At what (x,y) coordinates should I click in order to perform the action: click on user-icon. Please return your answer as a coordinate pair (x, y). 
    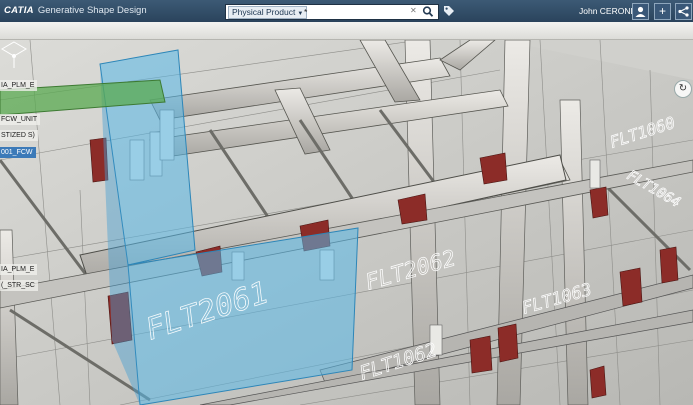
    Looking at the image, I should click on (640, 11).